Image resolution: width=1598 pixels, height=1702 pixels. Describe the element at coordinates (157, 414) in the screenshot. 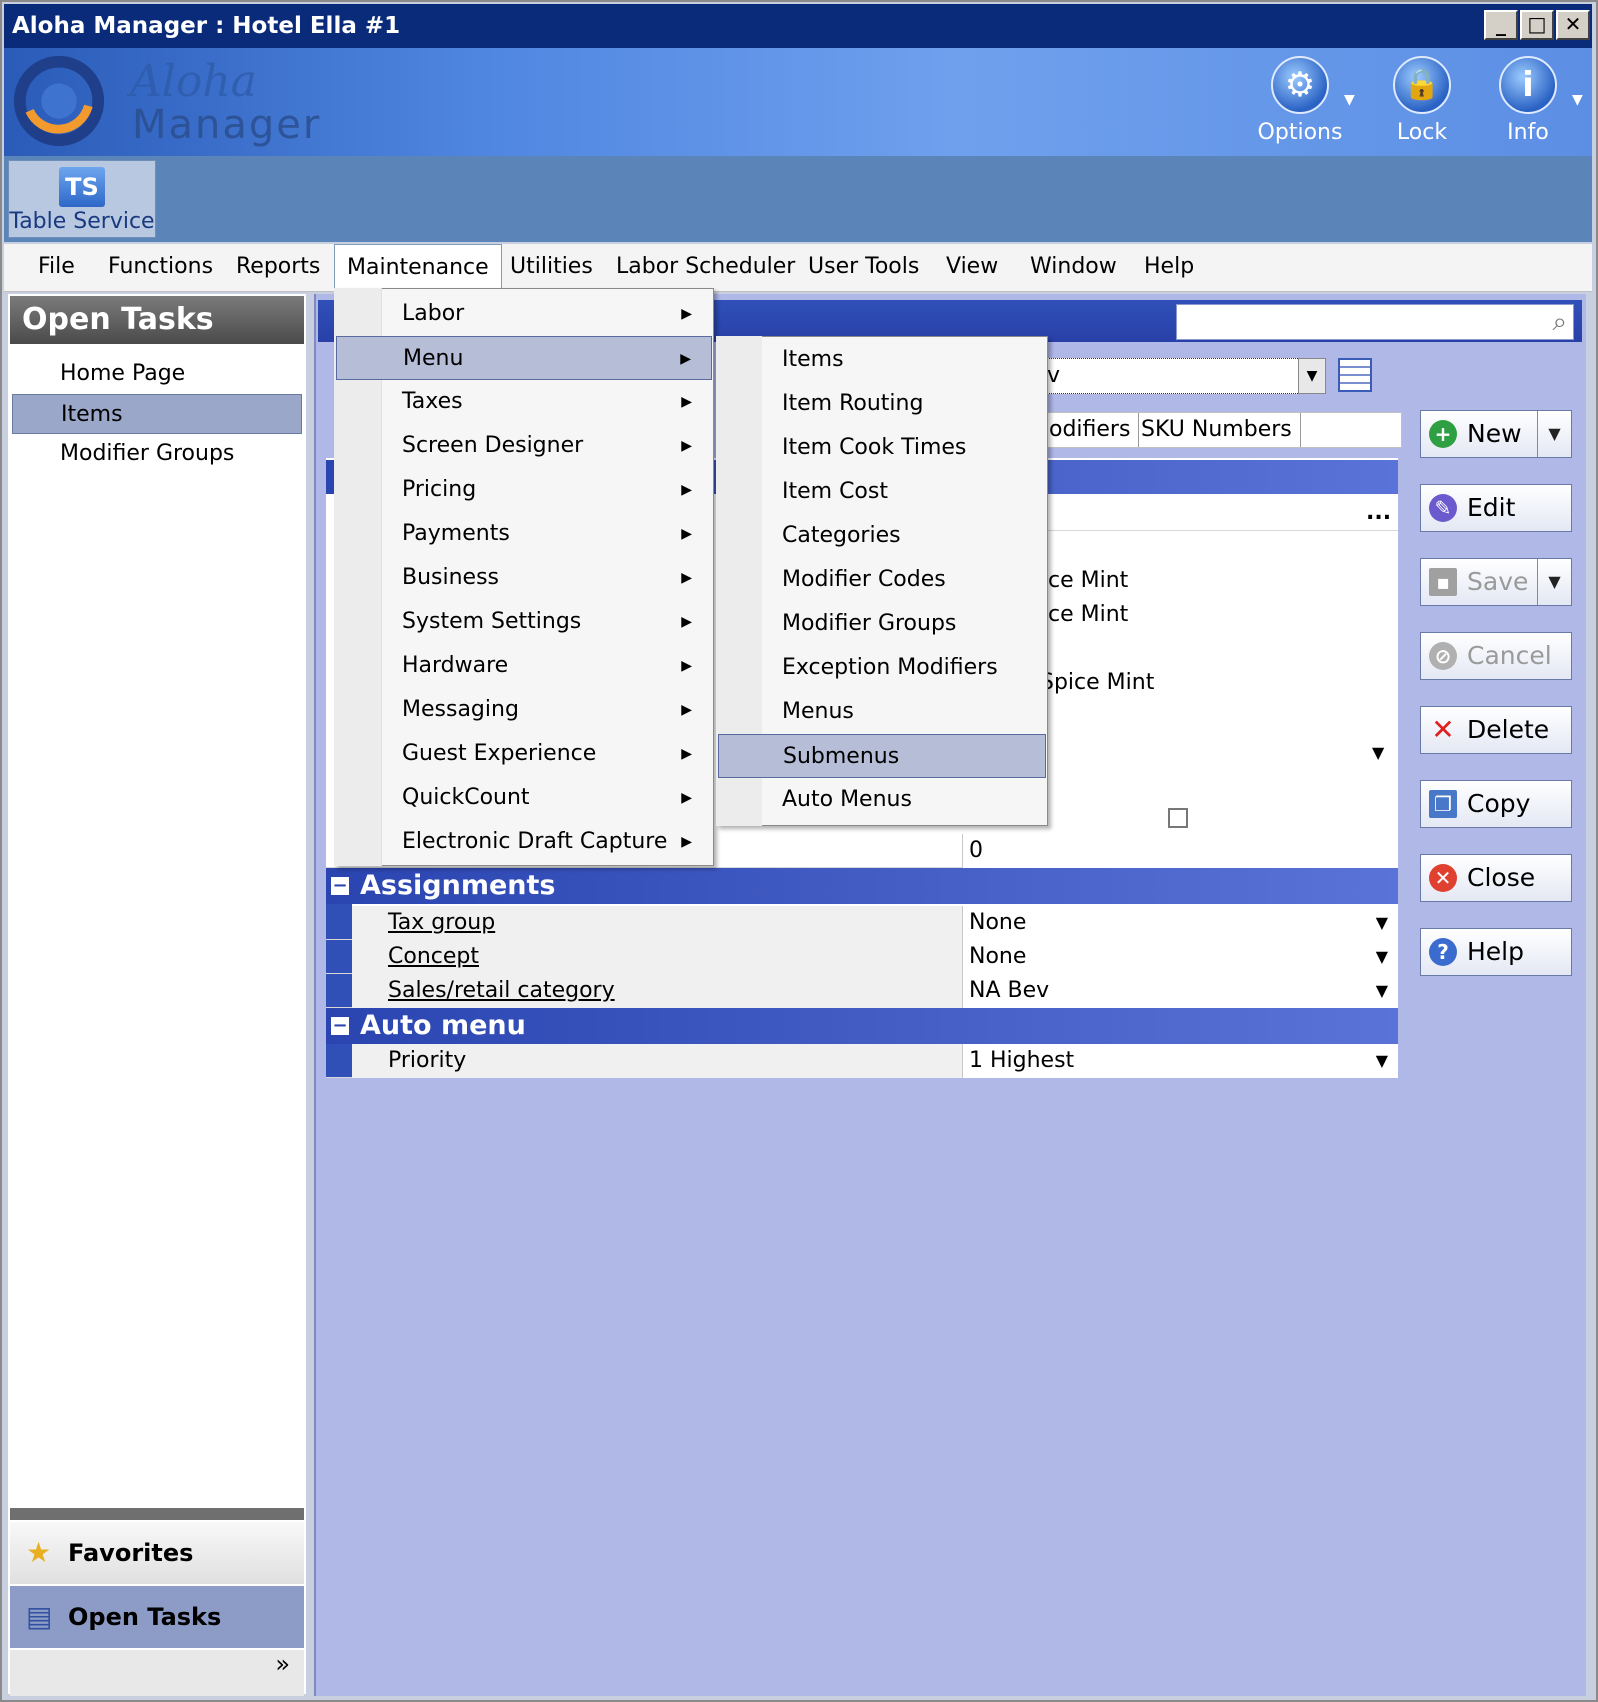

I see `task-items: Items` at that location.